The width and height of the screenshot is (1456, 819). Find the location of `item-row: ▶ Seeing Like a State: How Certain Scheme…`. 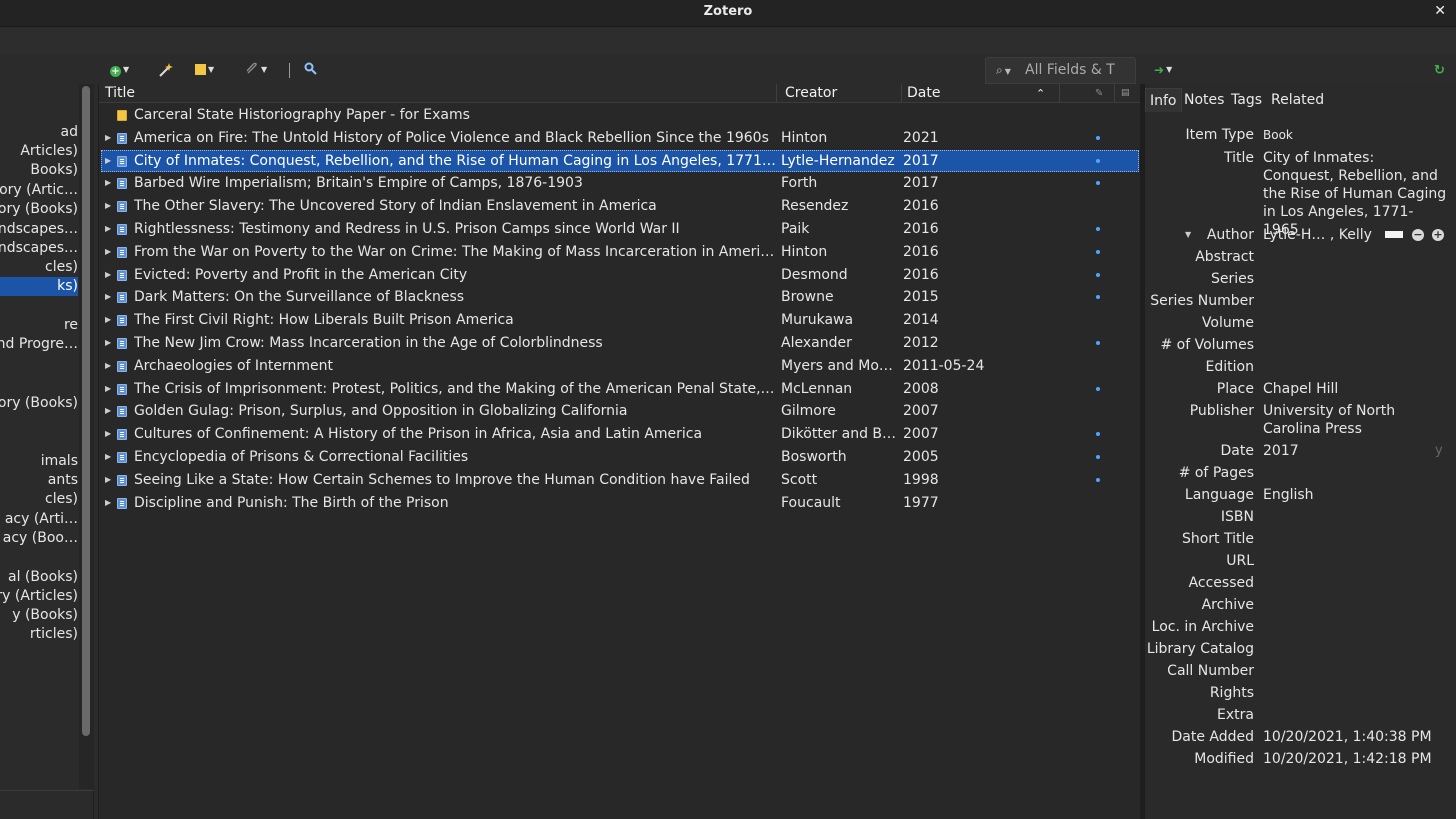

item-row: ▶ Seeing Like a State: How Certain Scheme… is located at coordinates (620, 480).